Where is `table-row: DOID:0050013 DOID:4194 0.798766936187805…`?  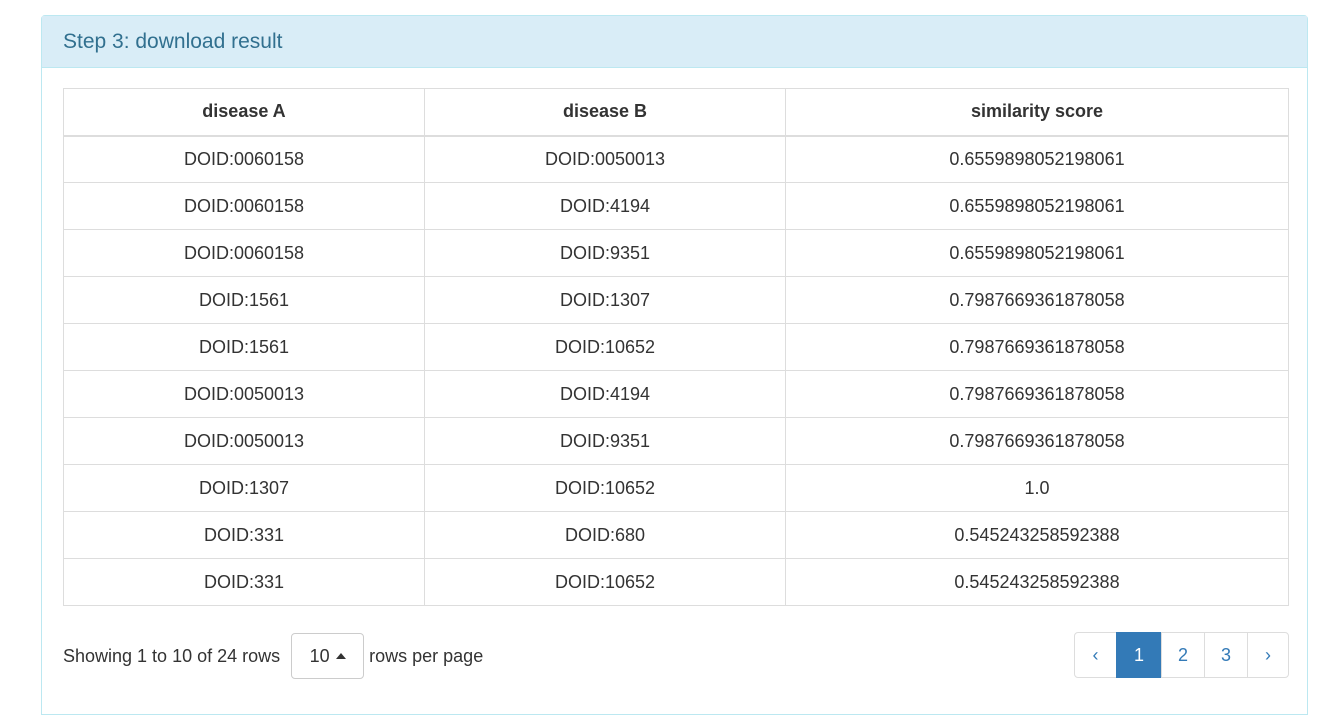
table-row: DOID:0050013 DOID:4194 0.798766936187805… is located at coordinates (676, 394).